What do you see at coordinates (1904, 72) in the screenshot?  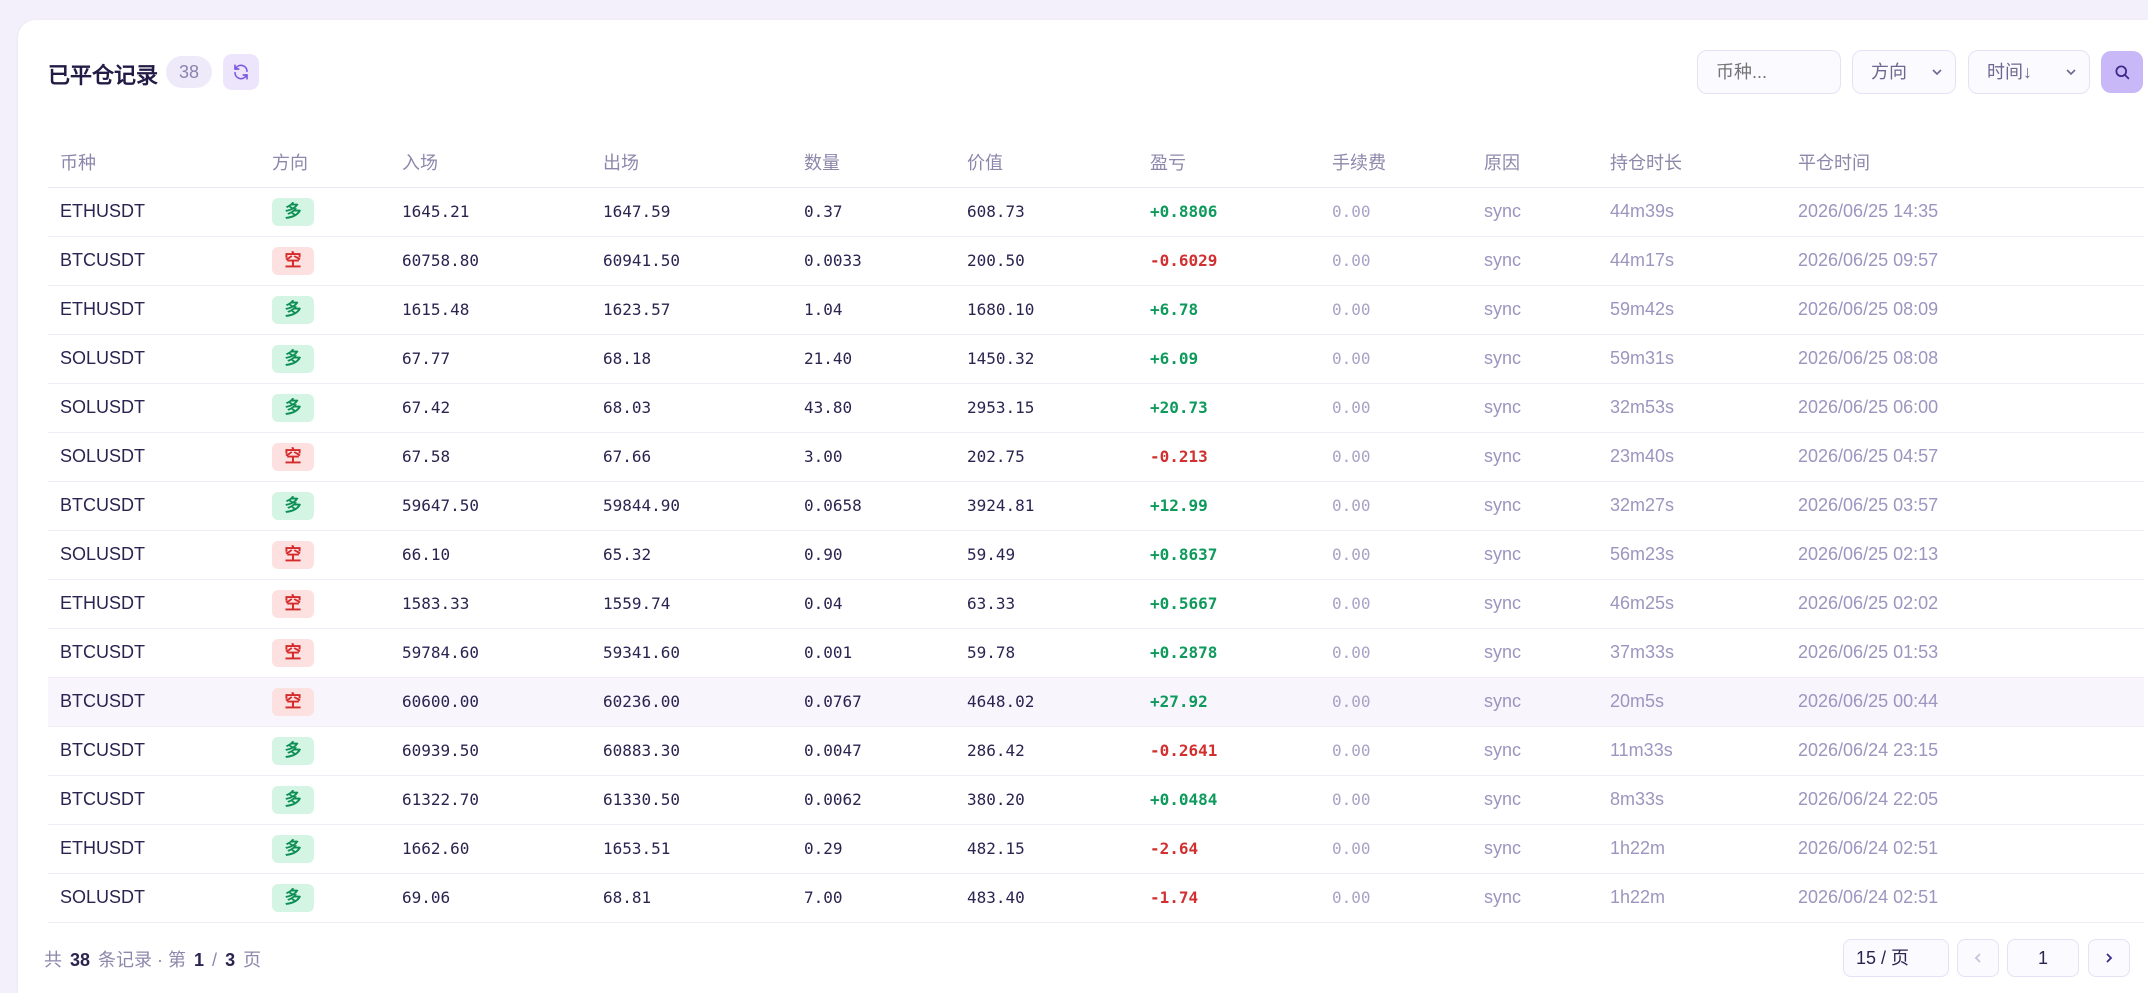 I see `direction-select: 方向` at bounding box center [1904, 72].